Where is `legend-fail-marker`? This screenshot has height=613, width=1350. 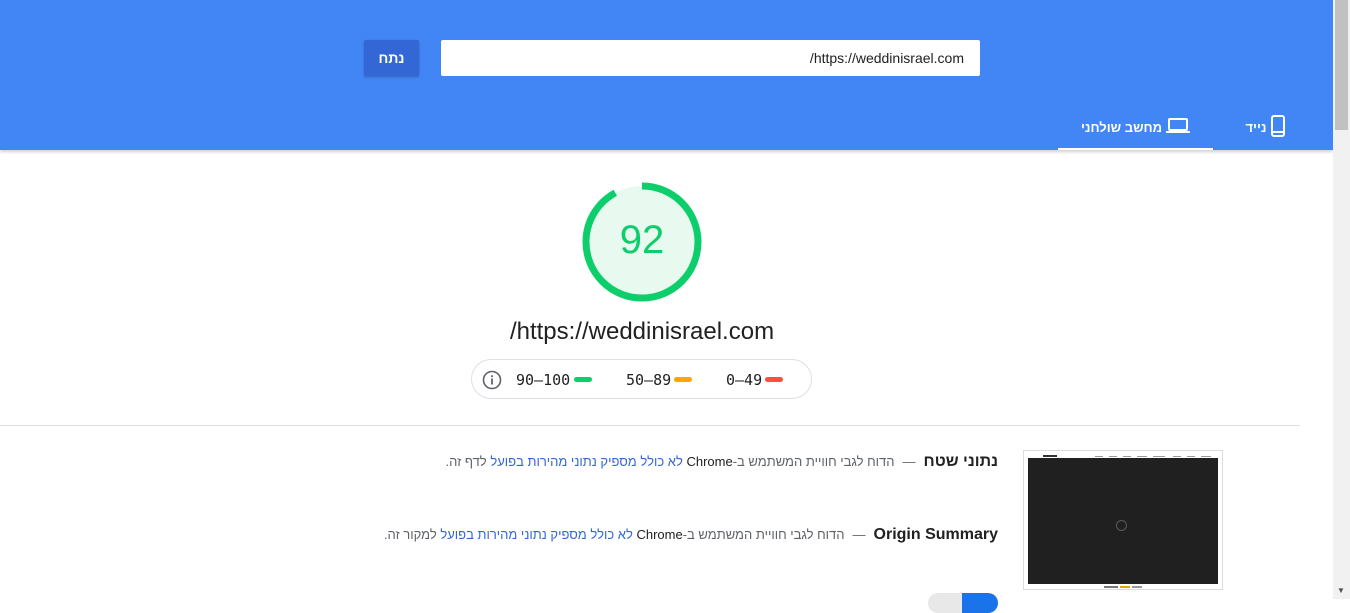
legend-fail-marker is located at coordinates (774, 379).